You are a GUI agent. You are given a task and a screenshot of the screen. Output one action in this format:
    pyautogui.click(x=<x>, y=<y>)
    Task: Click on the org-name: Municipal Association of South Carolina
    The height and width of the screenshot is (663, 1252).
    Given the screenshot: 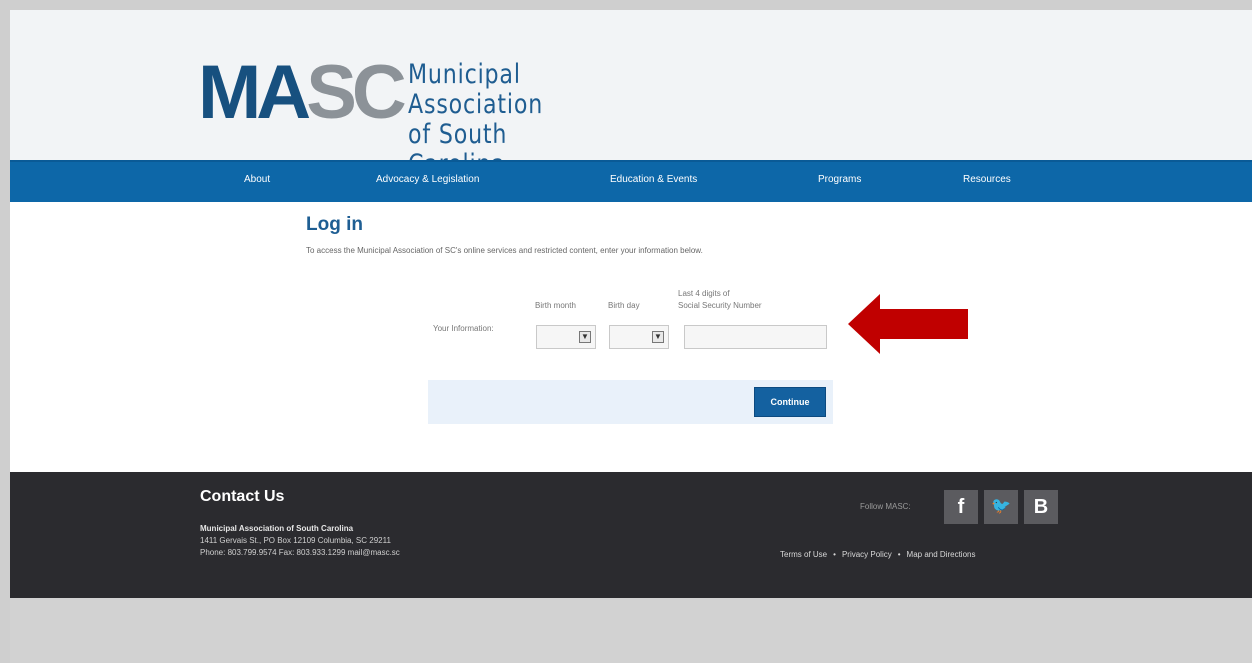 What is the action you would take?
    pyautogui.click(x=277, y=528)
    